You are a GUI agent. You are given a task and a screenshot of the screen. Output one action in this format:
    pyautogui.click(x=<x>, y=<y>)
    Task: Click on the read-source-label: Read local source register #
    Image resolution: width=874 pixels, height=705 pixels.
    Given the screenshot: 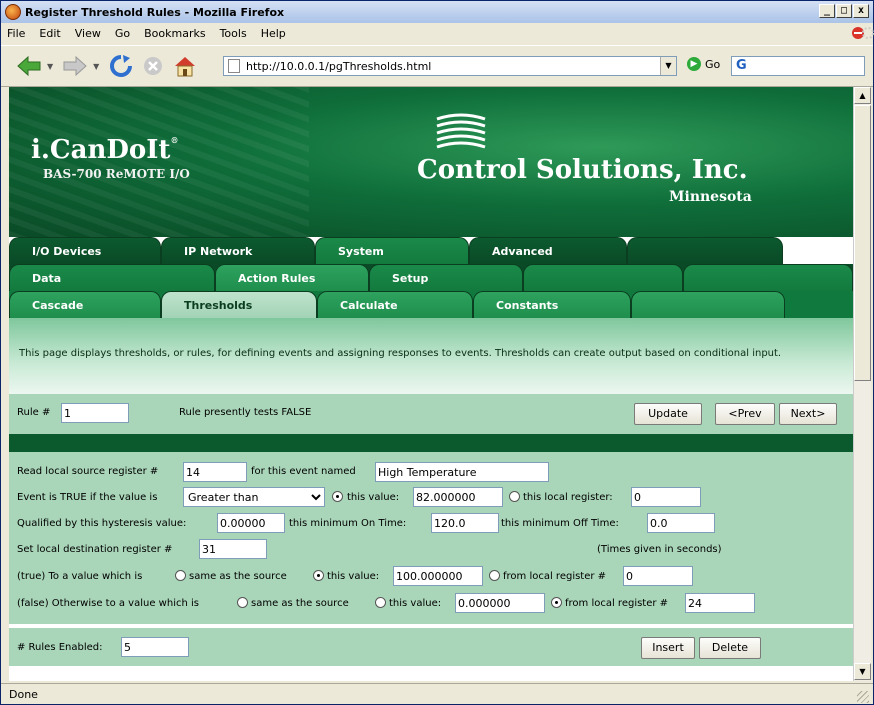 What is the action you would take?
    pyautogui.click(x=88, y=471)
    